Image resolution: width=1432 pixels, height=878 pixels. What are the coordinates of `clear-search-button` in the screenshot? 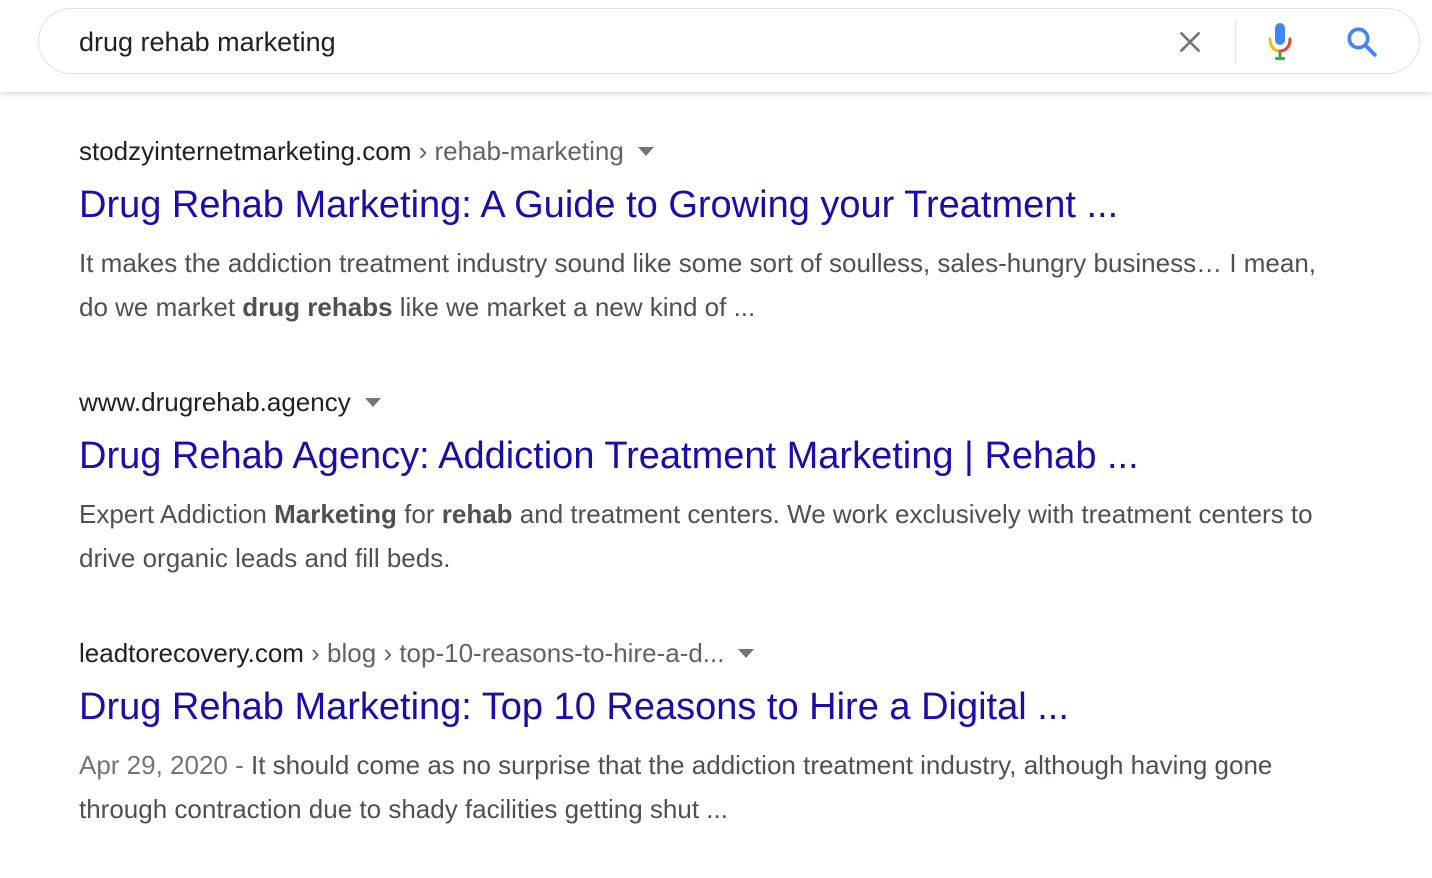 It's located at (1190, 42).